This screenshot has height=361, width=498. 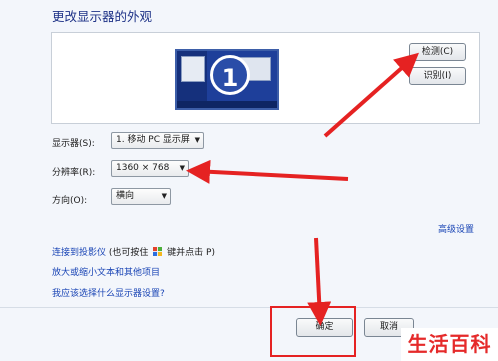 What do you see at coordinates (158, 251) in the screenshot?
I see `windows-logo-icon` at bounding box center [158, 251].